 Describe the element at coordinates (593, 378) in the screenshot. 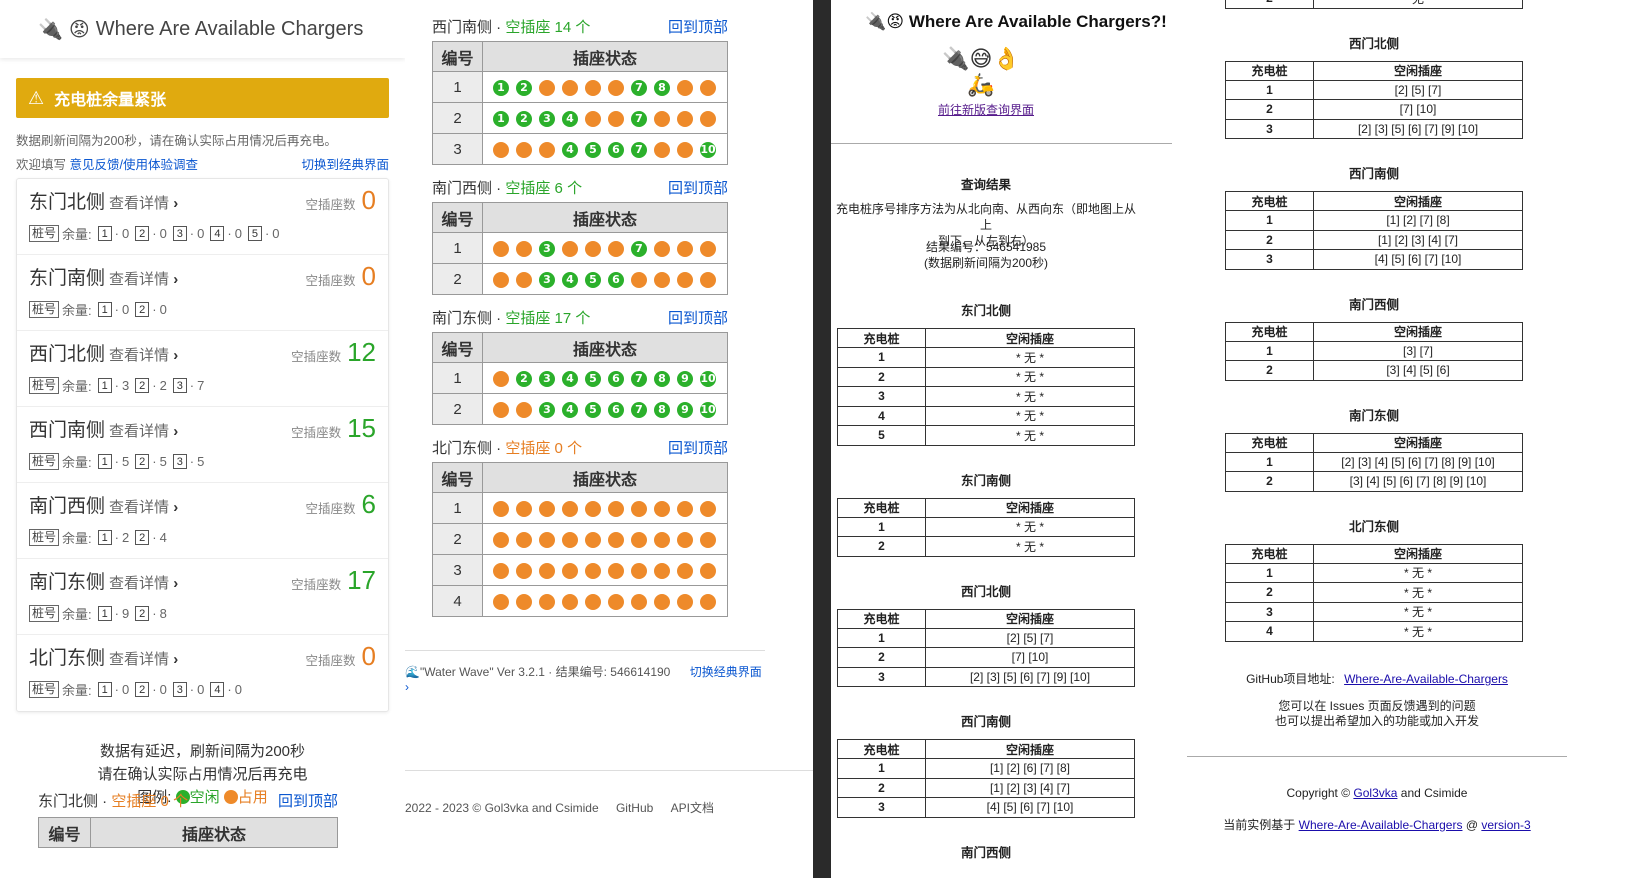

I see `socket-free-icon: 5` at that location.